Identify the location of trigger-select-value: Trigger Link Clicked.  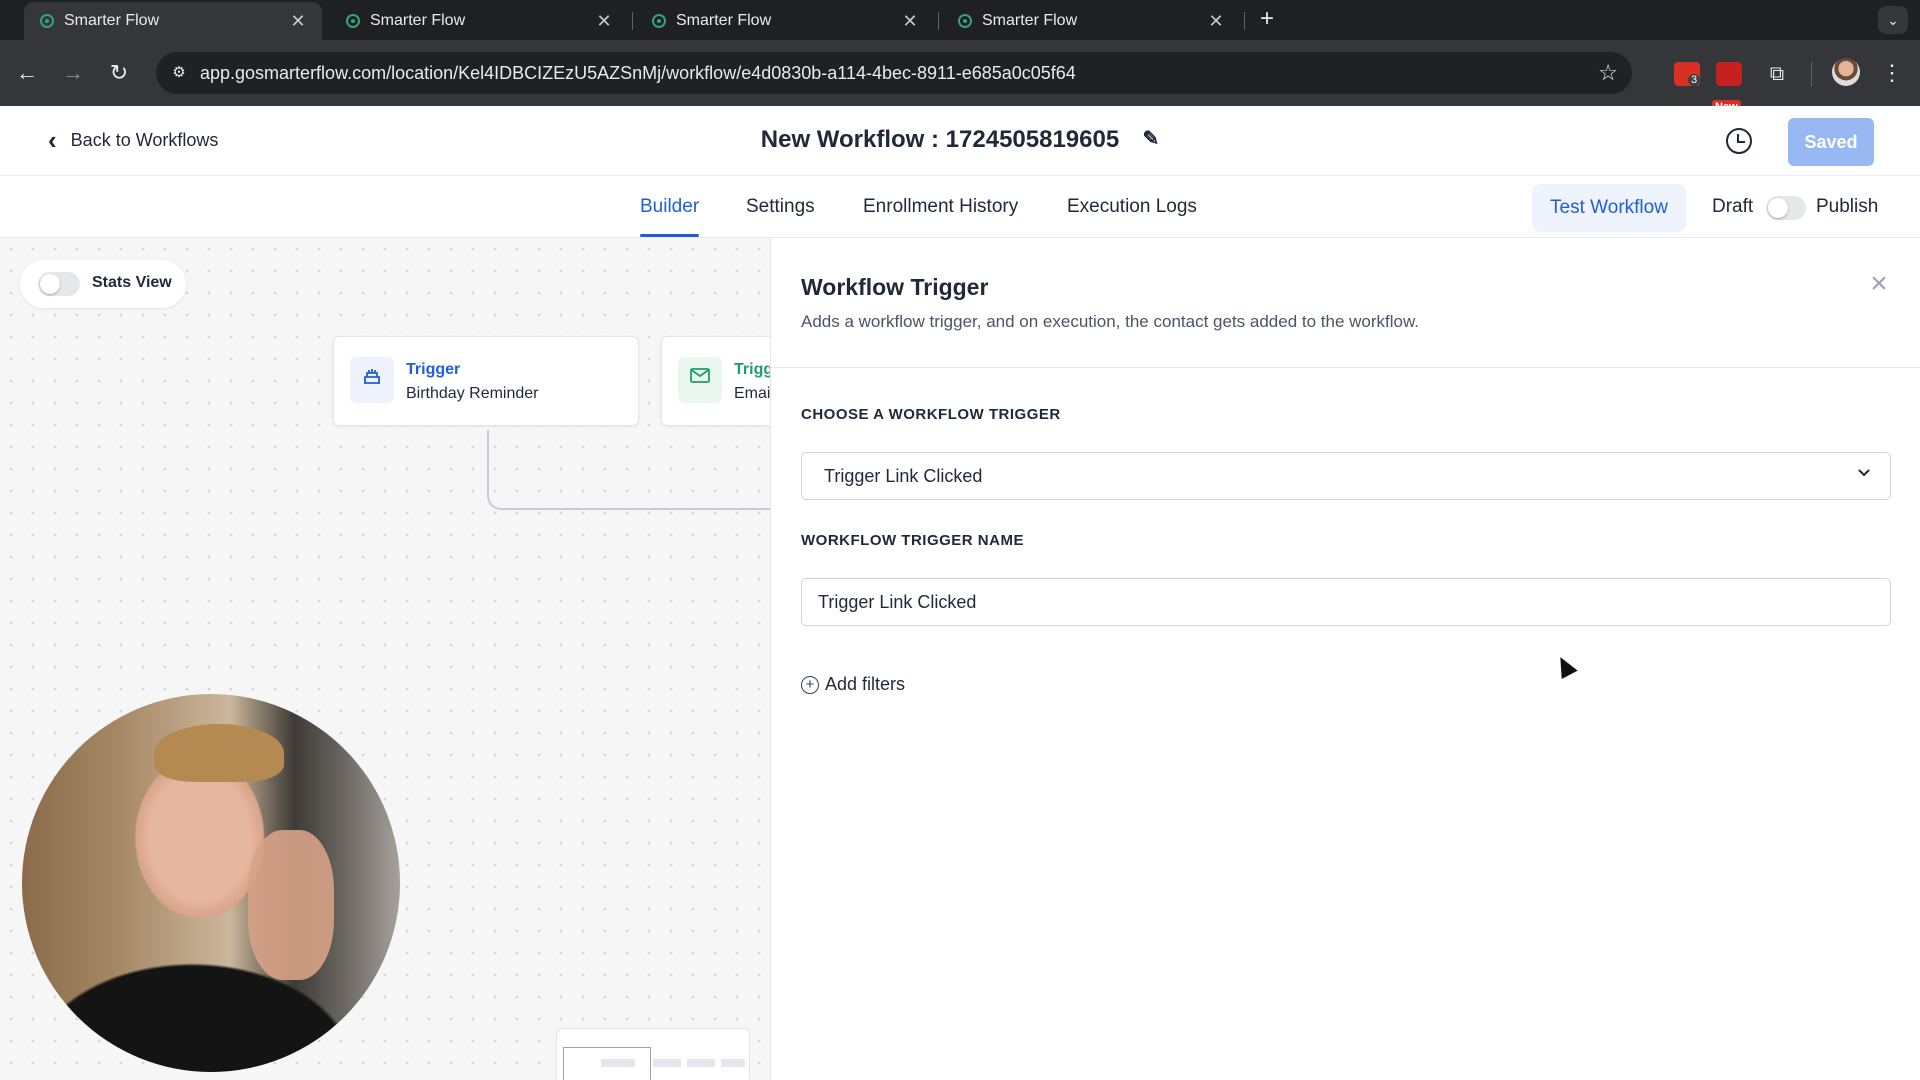
(903, 476).